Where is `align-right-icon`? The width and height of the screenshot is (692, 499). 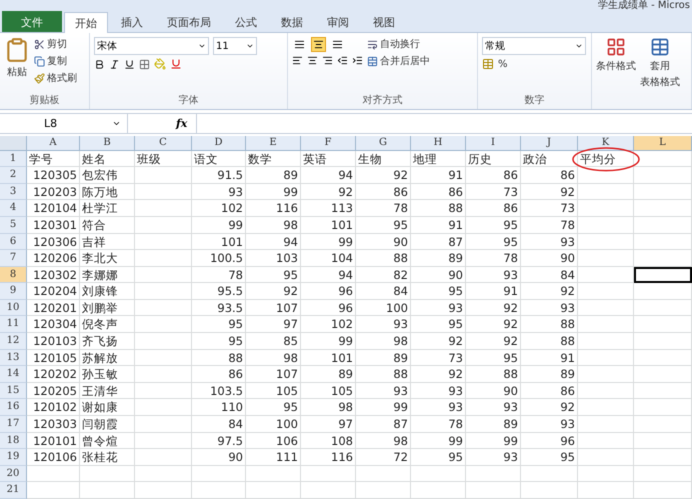 align-right-icon is located at coordinates (327, 60).